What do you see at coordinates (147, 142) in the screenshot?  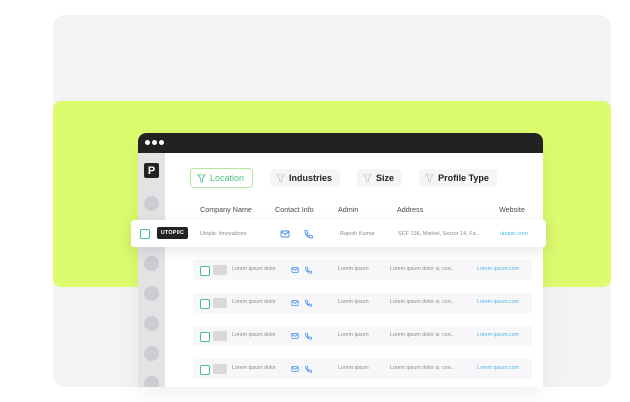 I see `window-dot-close` at bounding box center [147, 142].